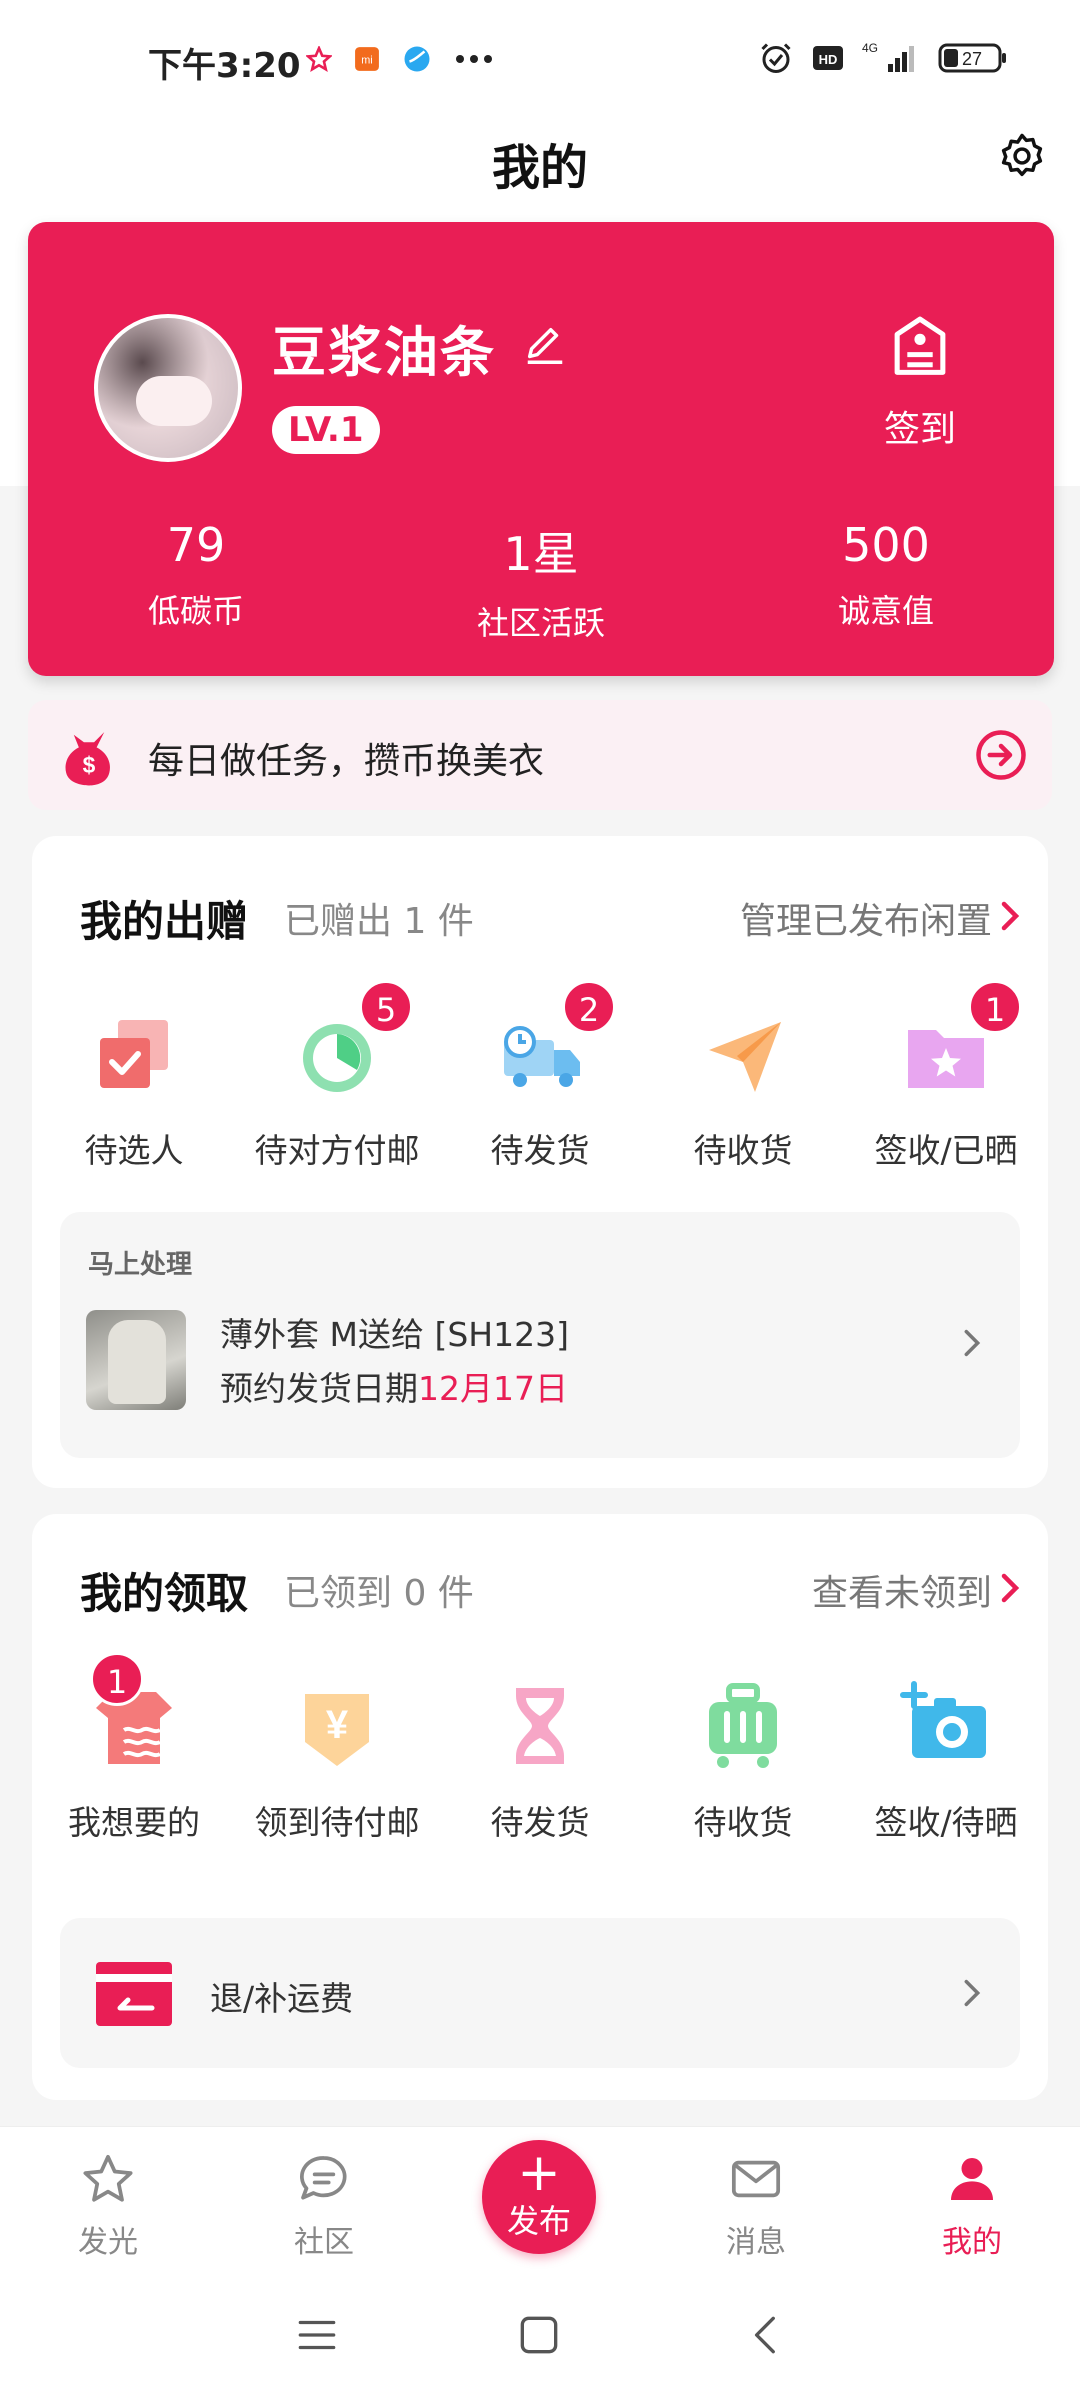 This screenshot has width=1080, height=2400. What do you see at coordinates (539, 168) in the screenshot?
I see `page-title: 我的` at bounding box center [539, 168].